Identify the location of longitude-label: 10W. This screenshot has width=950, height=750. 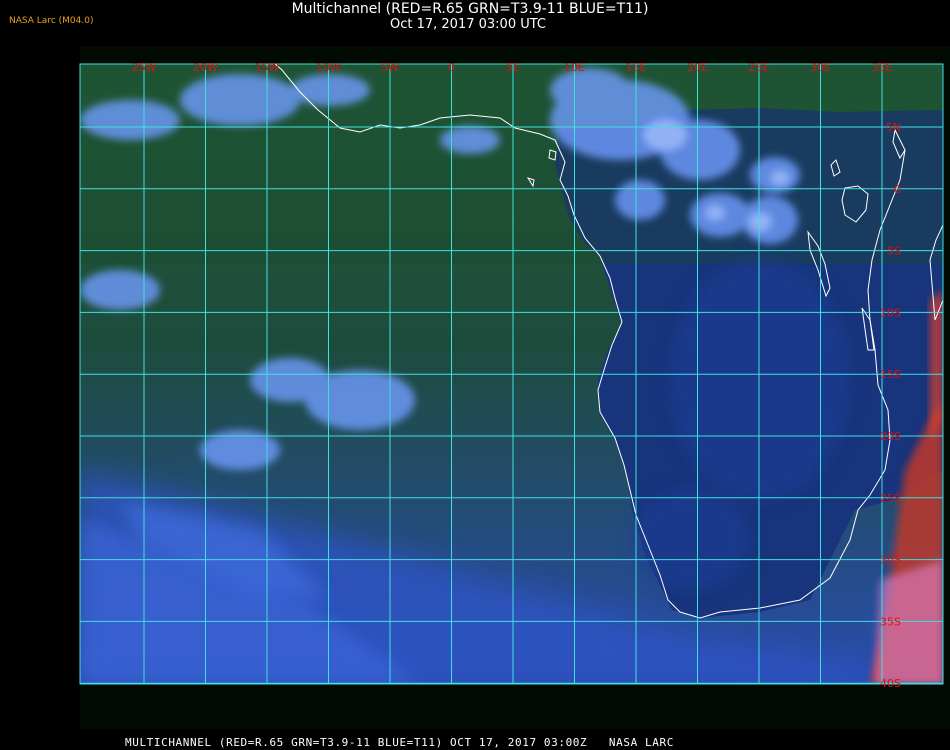
(328, 67).